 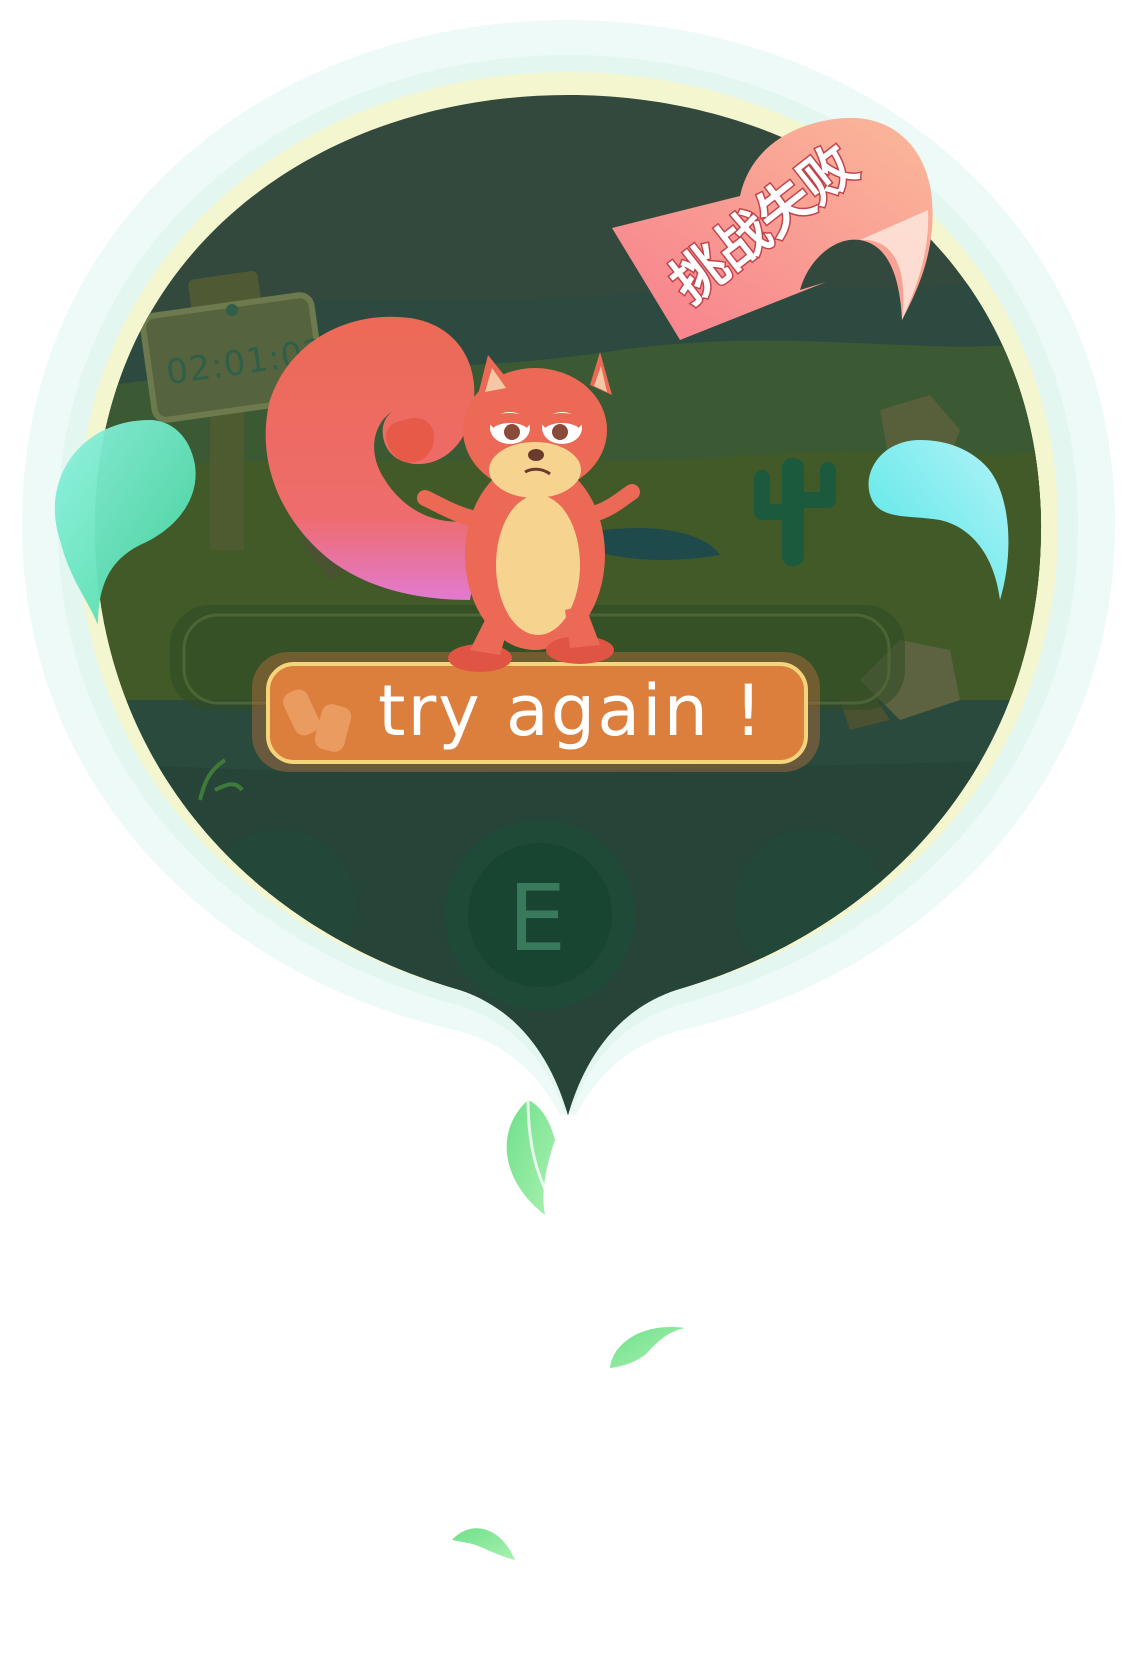 What do you see at coordinates (232, 310) in the screenshot?
I see `stopwatch-icon` at bounding box center [232, 310].